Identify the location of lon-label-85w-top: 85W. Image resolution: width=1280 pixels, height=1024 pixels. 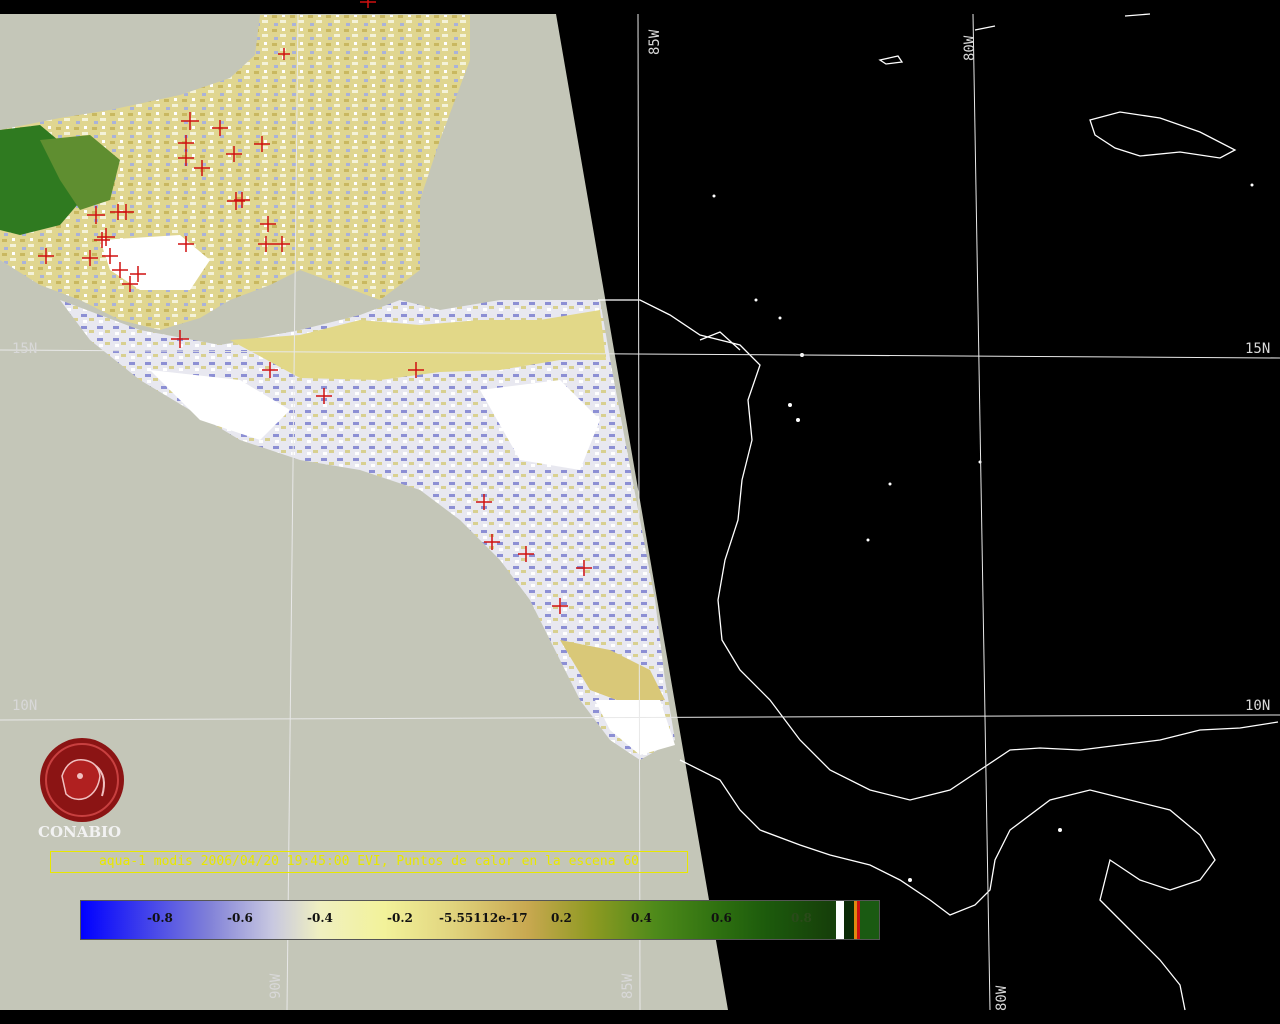
(655, 42).